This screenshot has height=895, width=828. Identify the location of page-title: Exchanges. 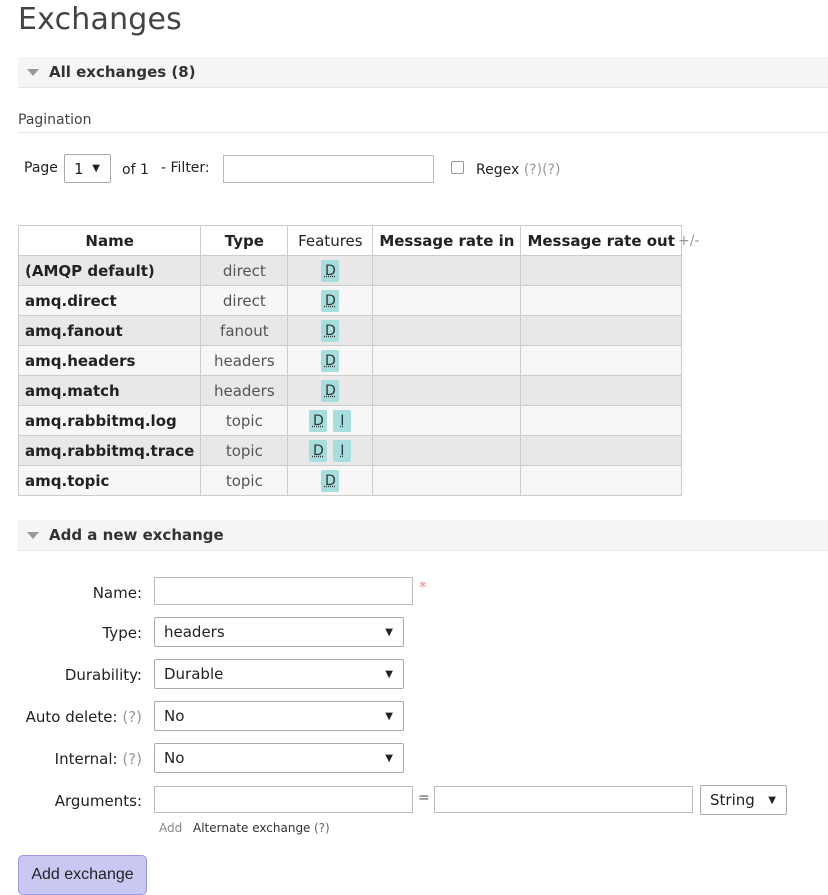
(100, 19).